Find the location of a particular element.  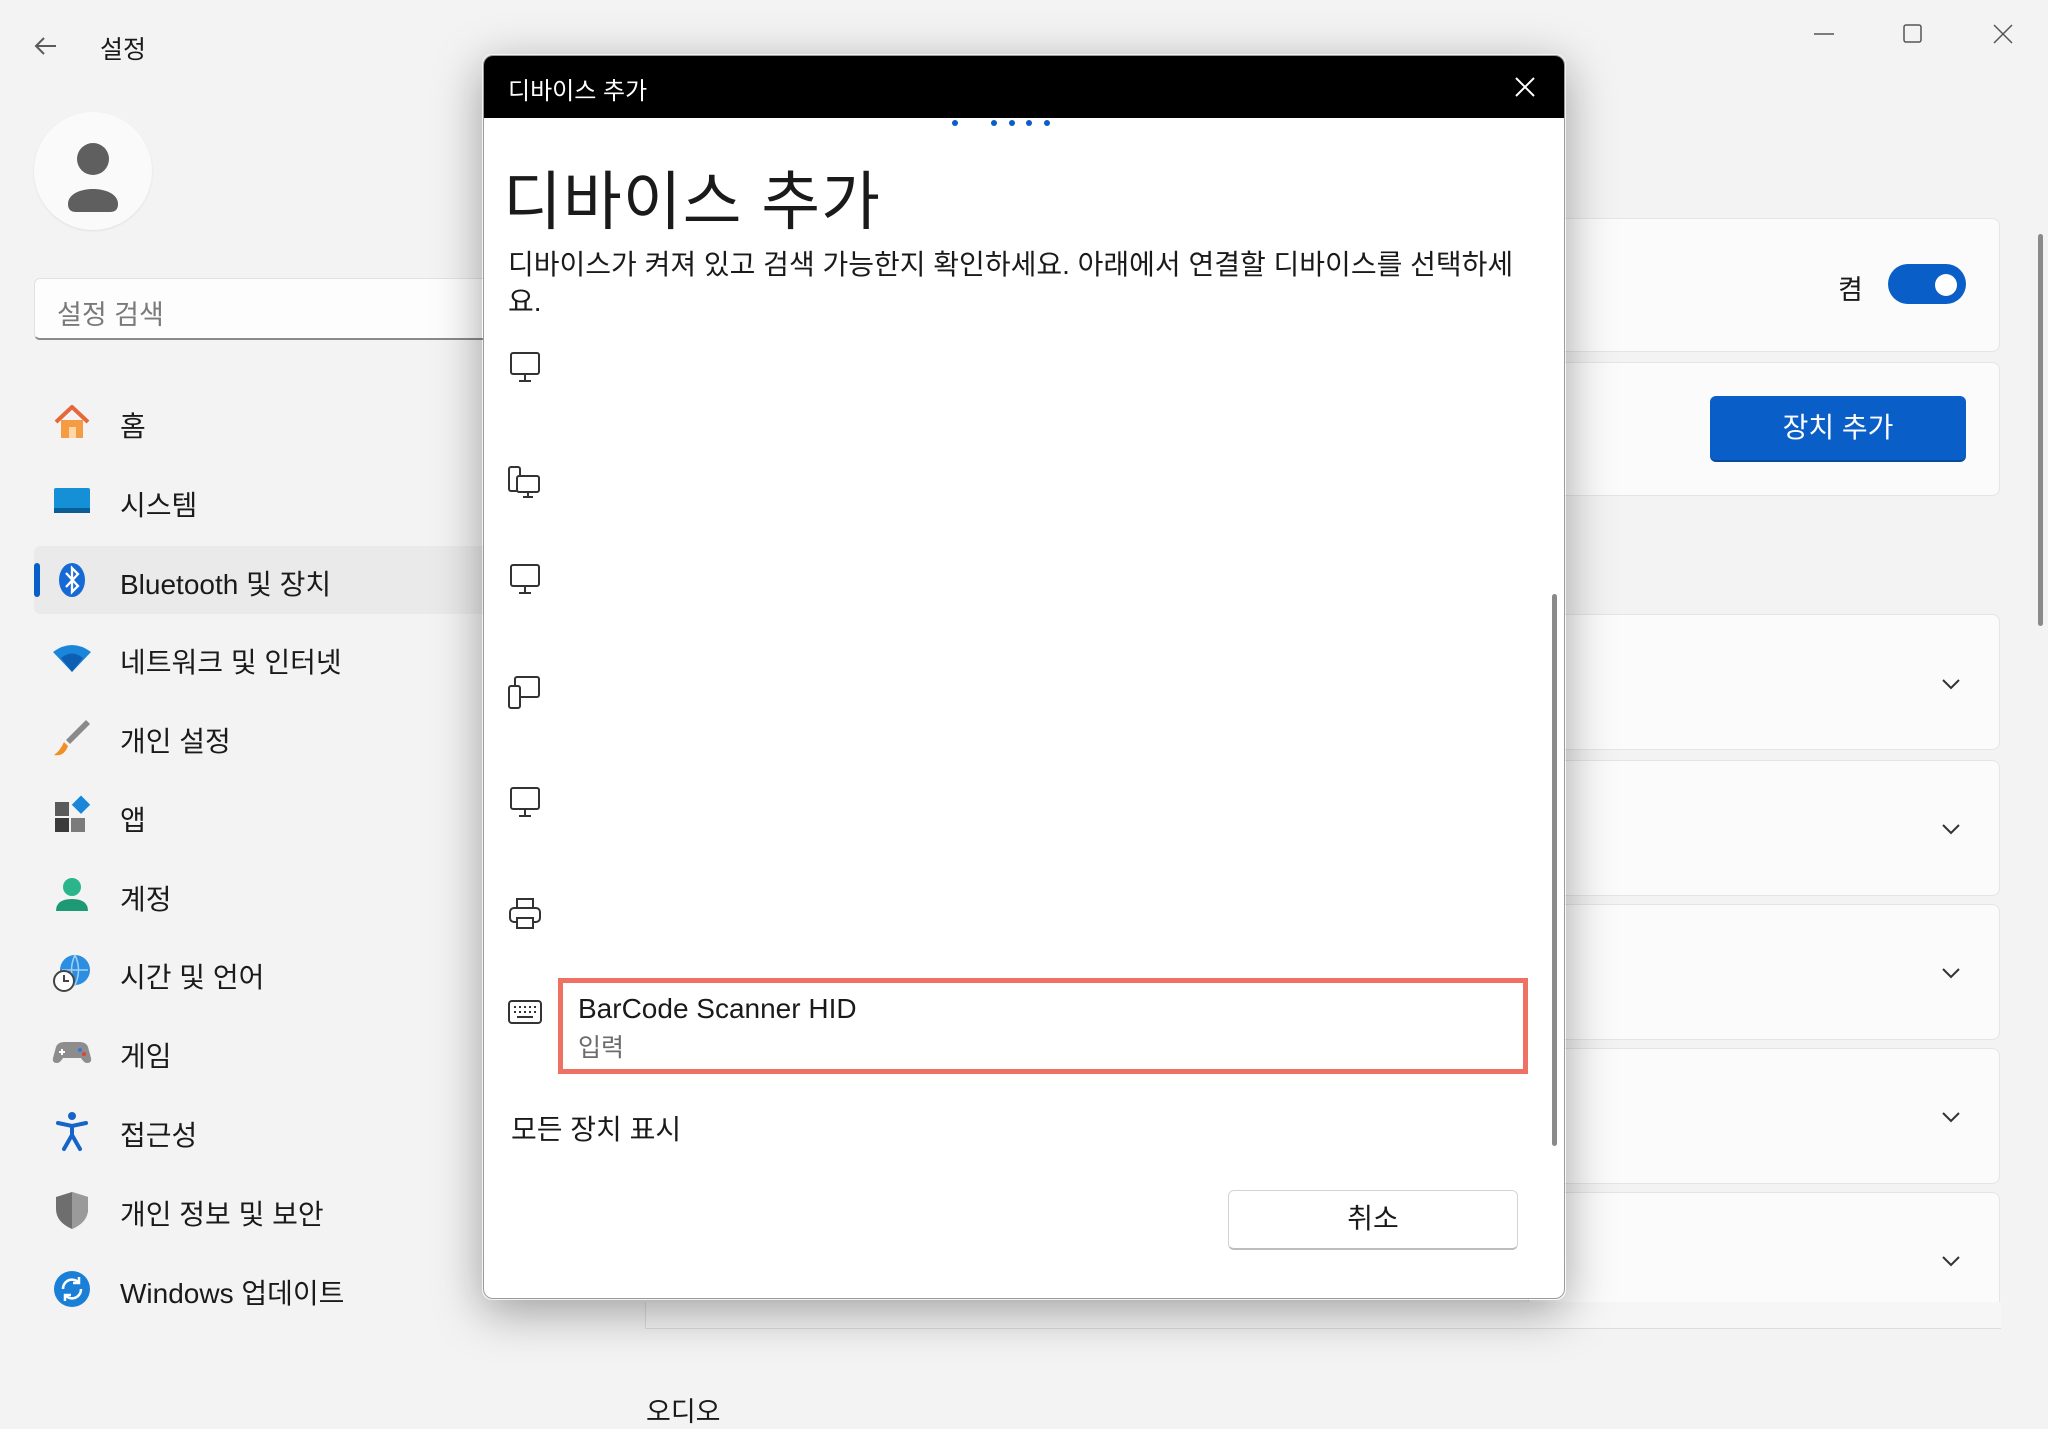

brush-icon is located at coordinates (72, 737).